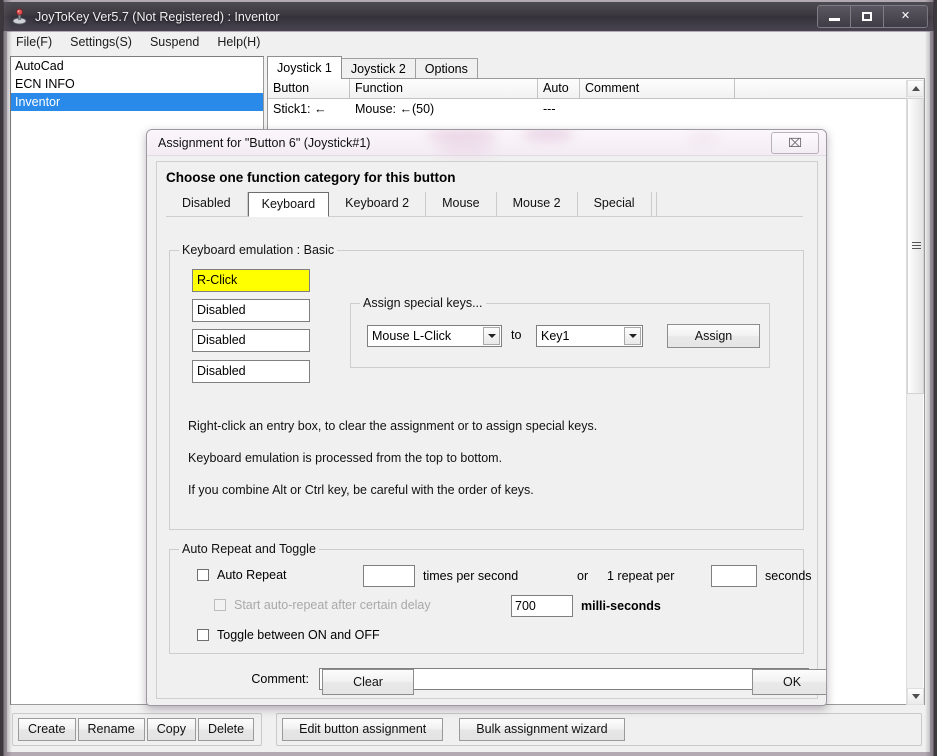  I want to click on cell-auto: ---, so click(549, 109).